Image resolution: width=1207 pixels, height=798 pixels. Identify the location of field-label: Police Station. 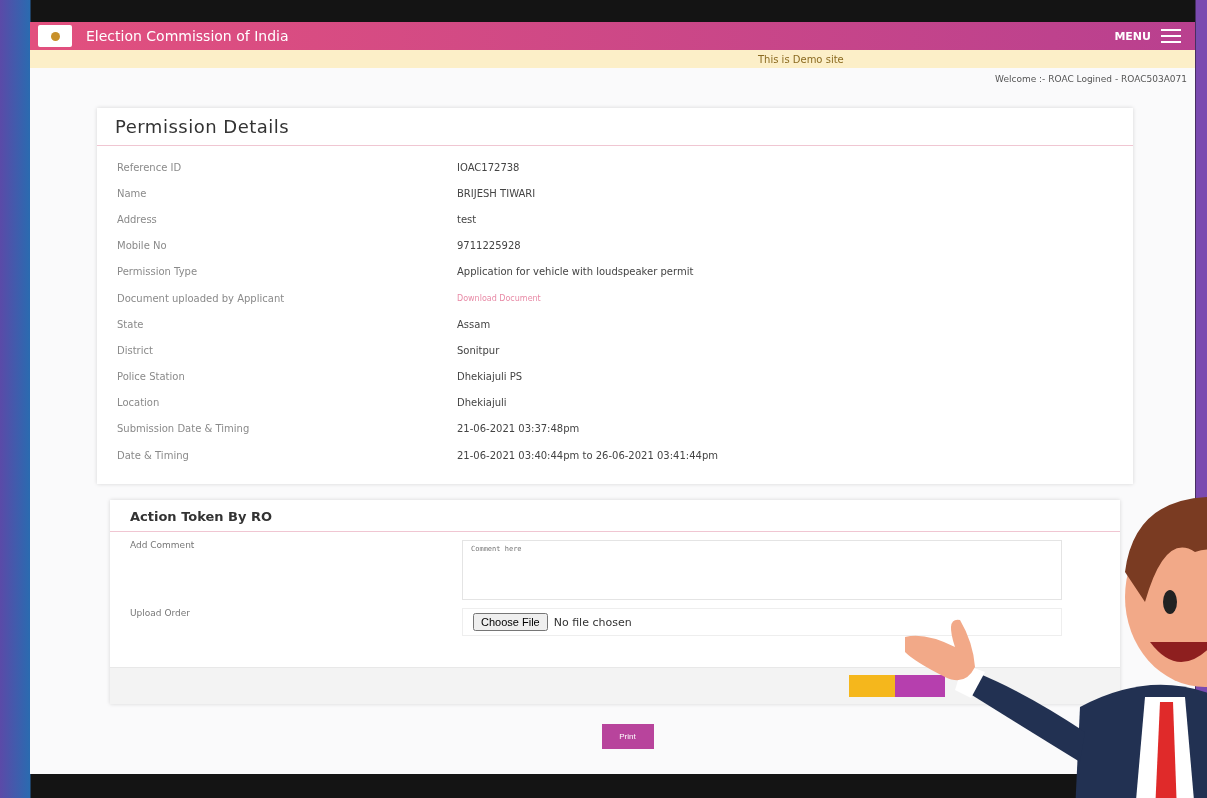
(151, 377).